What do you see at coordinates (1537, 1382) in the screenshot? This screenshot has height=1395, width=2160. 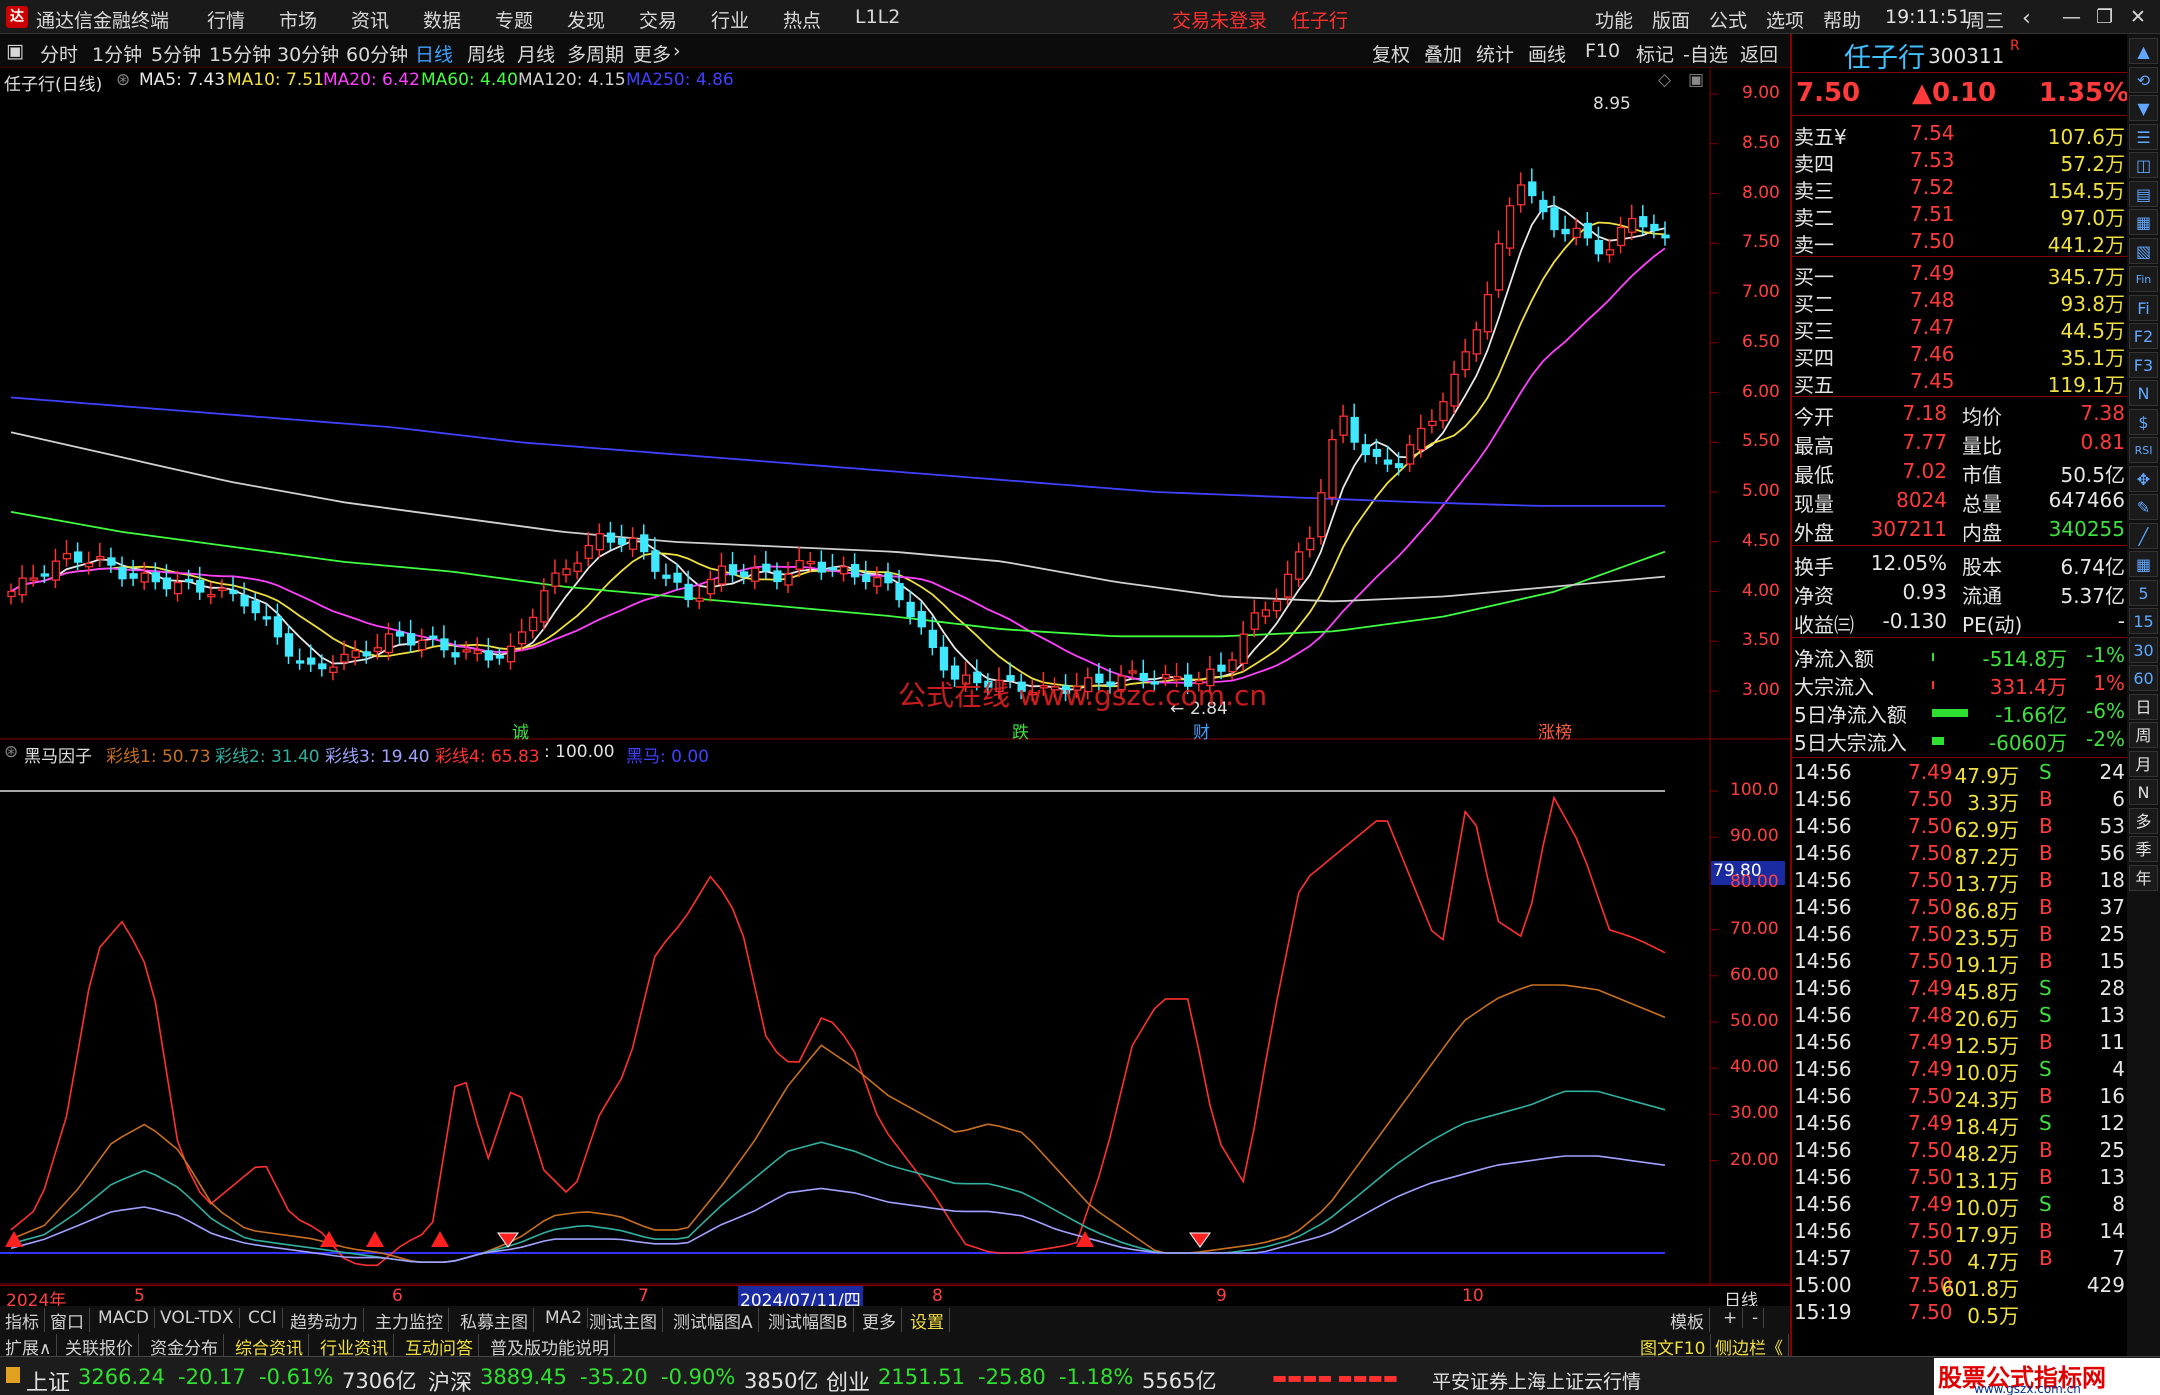 I see `status-server: 平安证券上海上证云行情` at bounding box center [1537, 1382].